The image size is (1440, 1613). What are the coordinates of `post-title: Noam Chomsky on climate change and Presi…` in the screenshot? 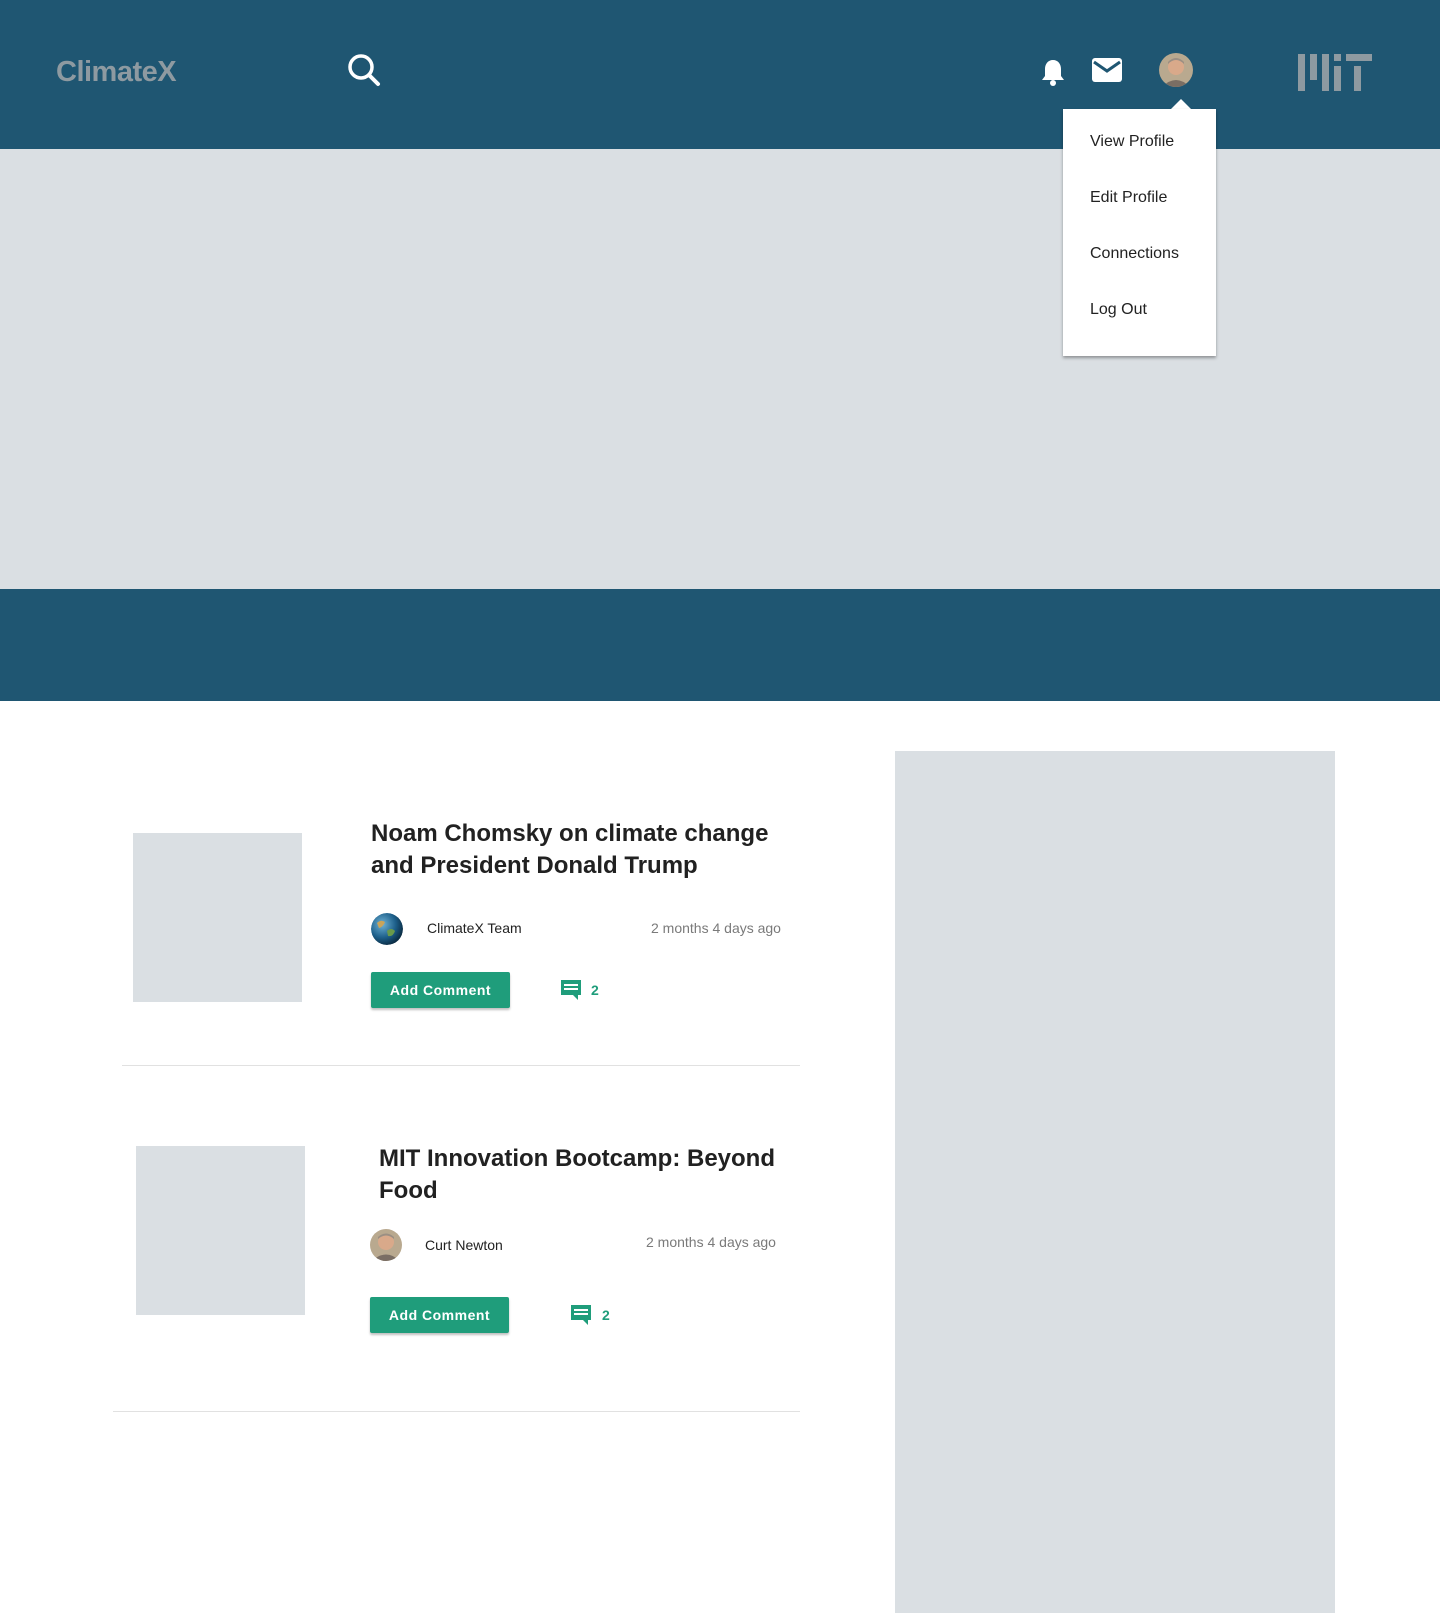 It's located at (571, 850).